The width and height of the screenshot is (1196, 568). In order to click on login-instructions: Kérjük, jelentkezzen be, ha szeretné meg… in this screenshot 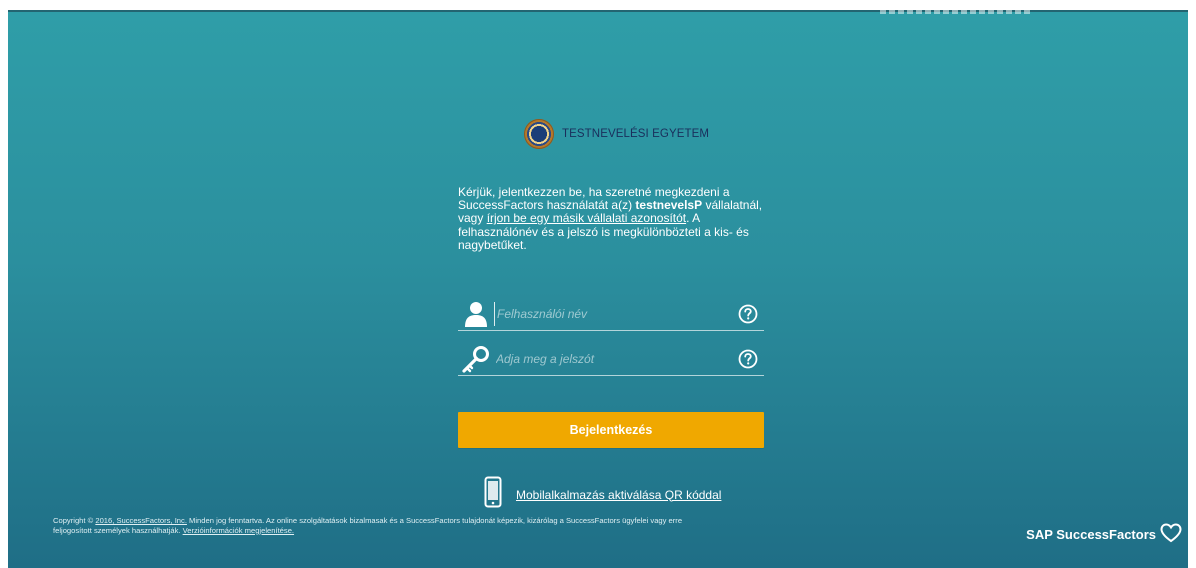, I will do `click(613, 218)`.